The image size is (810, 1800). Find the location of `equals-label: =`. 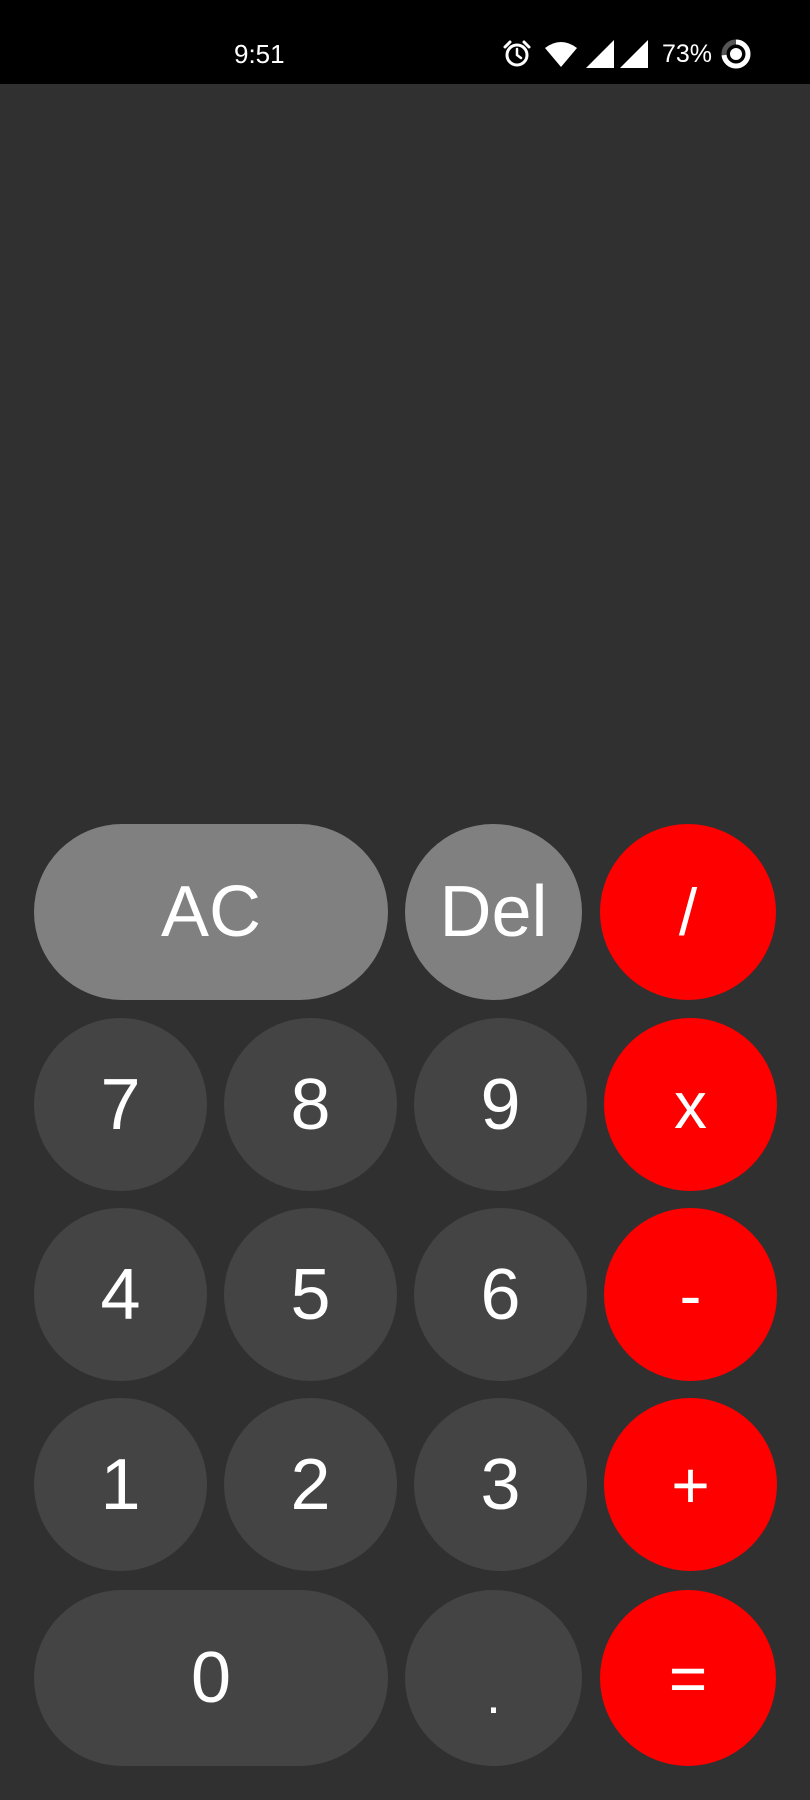

equals-label: = is located at coordinates (688, 1678).